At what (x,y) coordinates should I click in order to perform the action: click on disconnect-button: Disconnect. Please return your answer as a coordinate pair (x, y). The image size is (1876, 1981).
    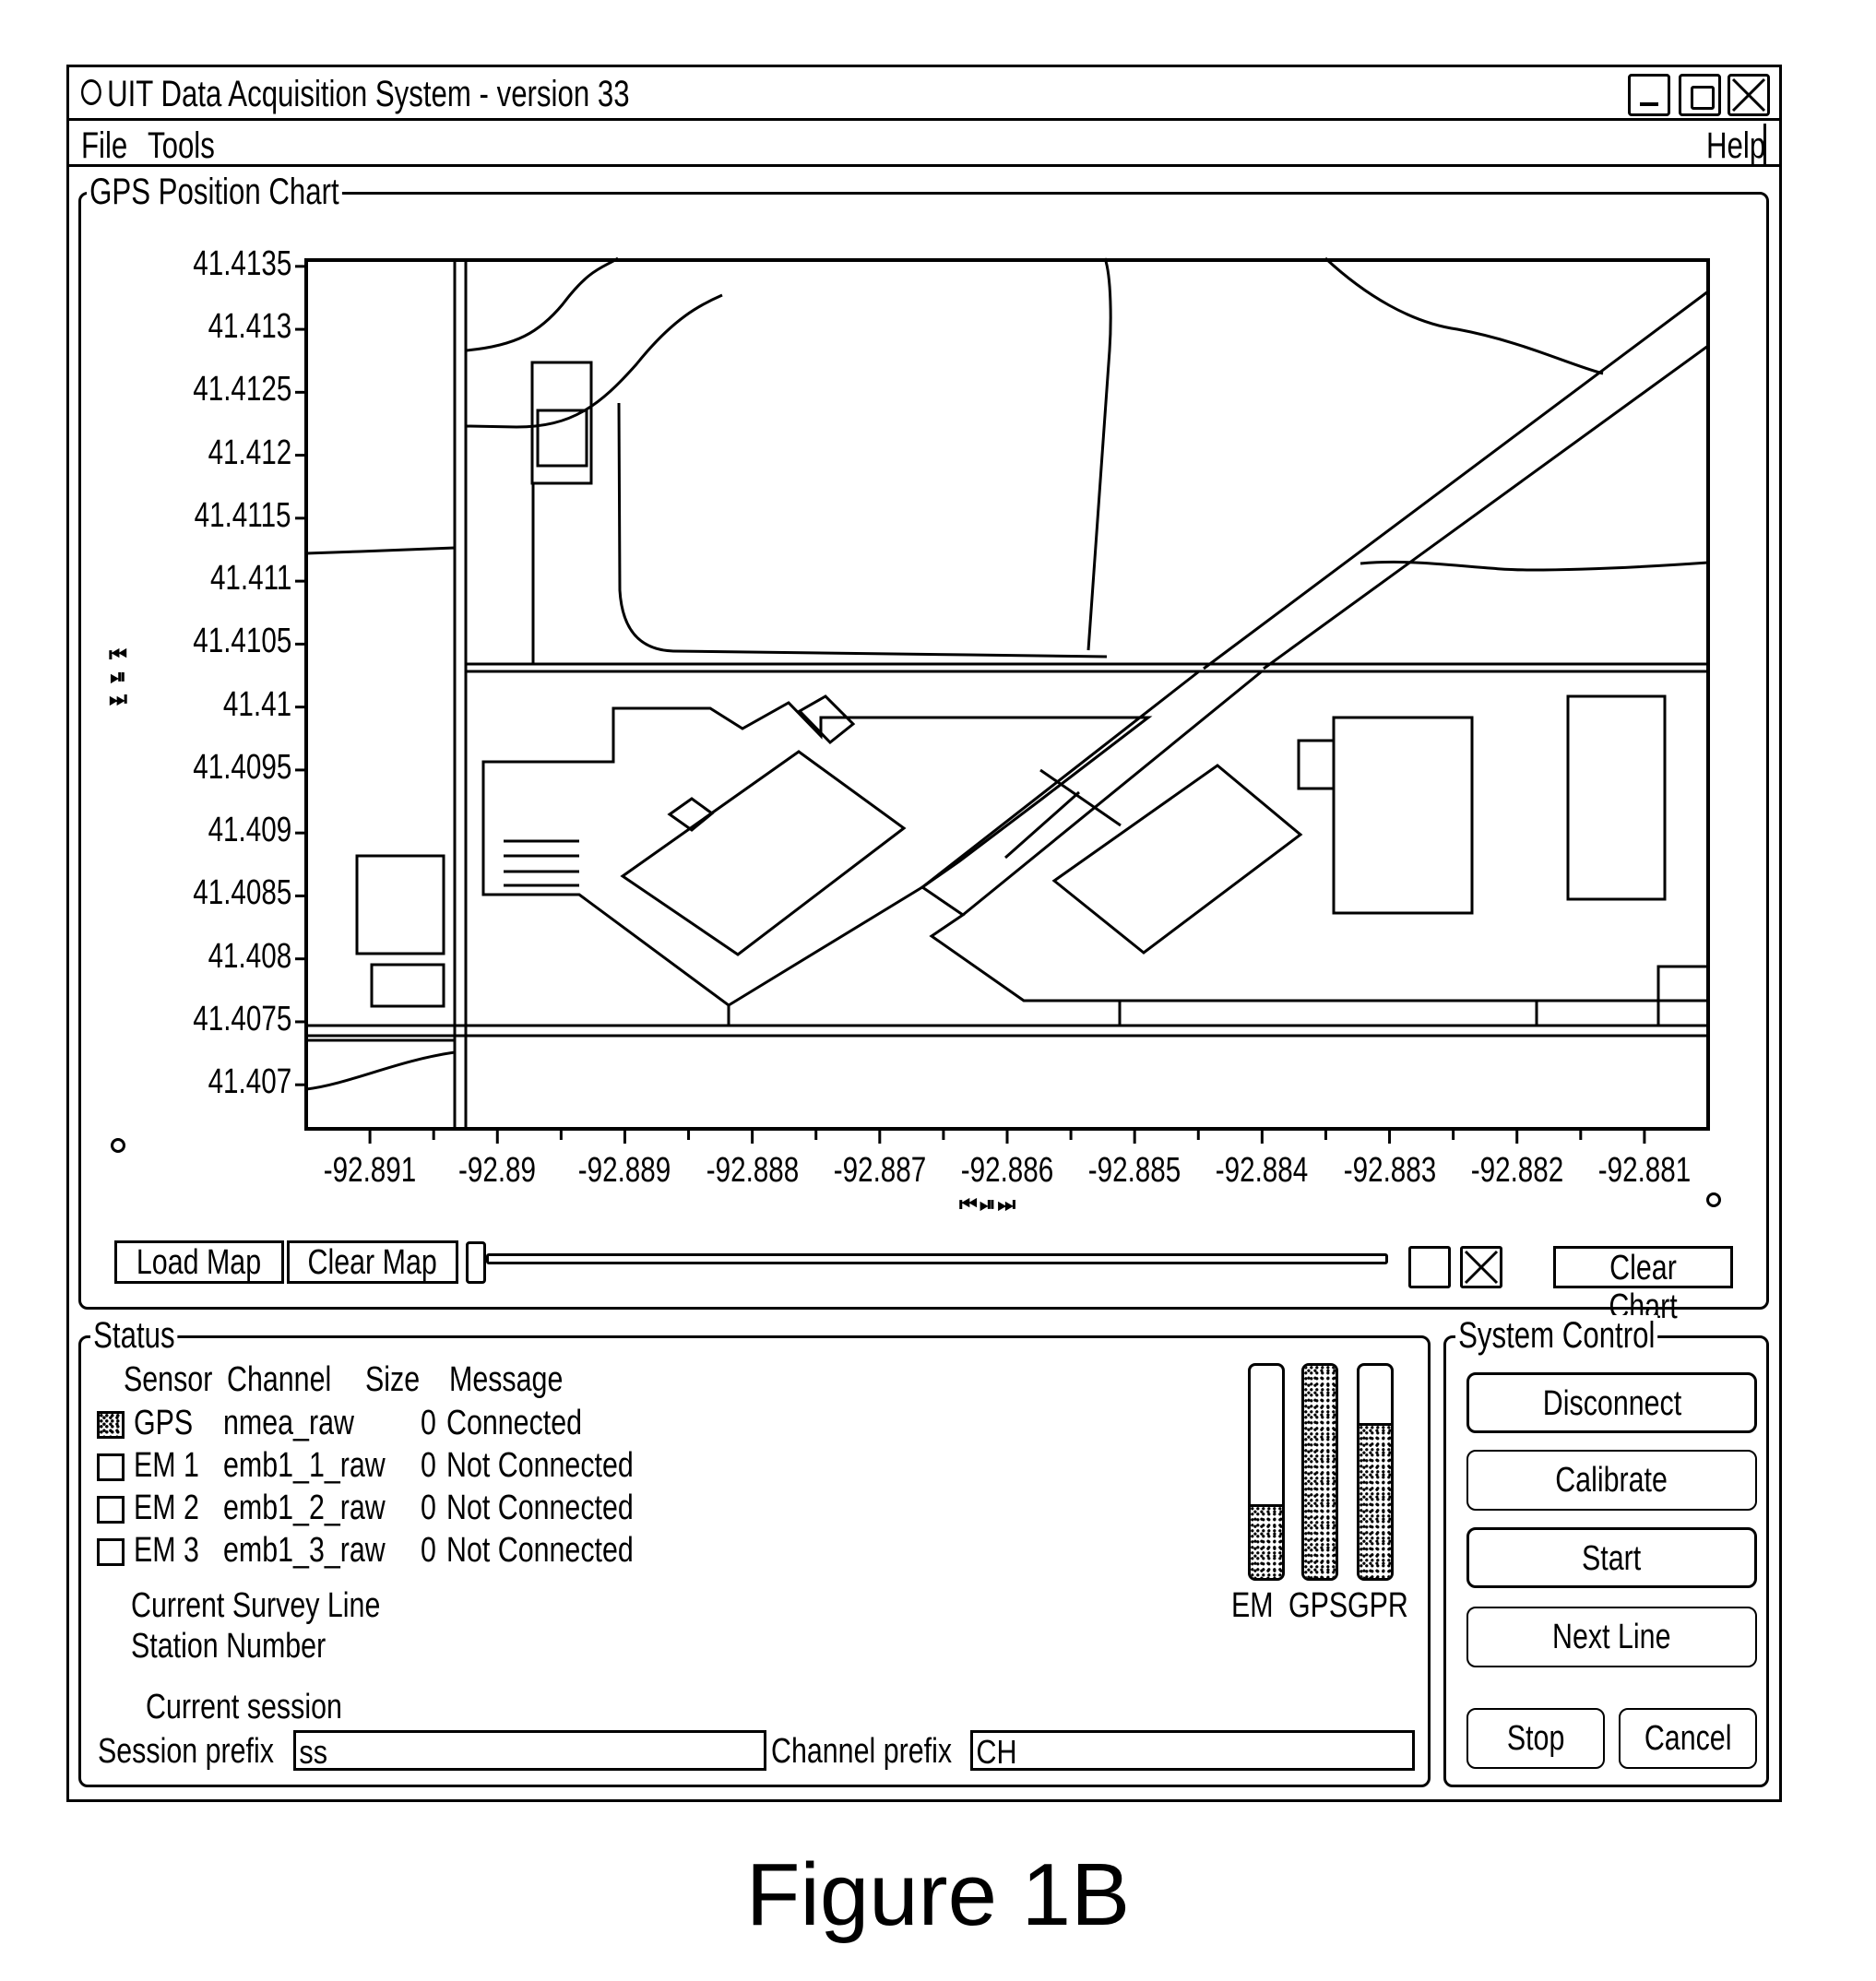
    Looking at the image, I should click on (1612, 1402).